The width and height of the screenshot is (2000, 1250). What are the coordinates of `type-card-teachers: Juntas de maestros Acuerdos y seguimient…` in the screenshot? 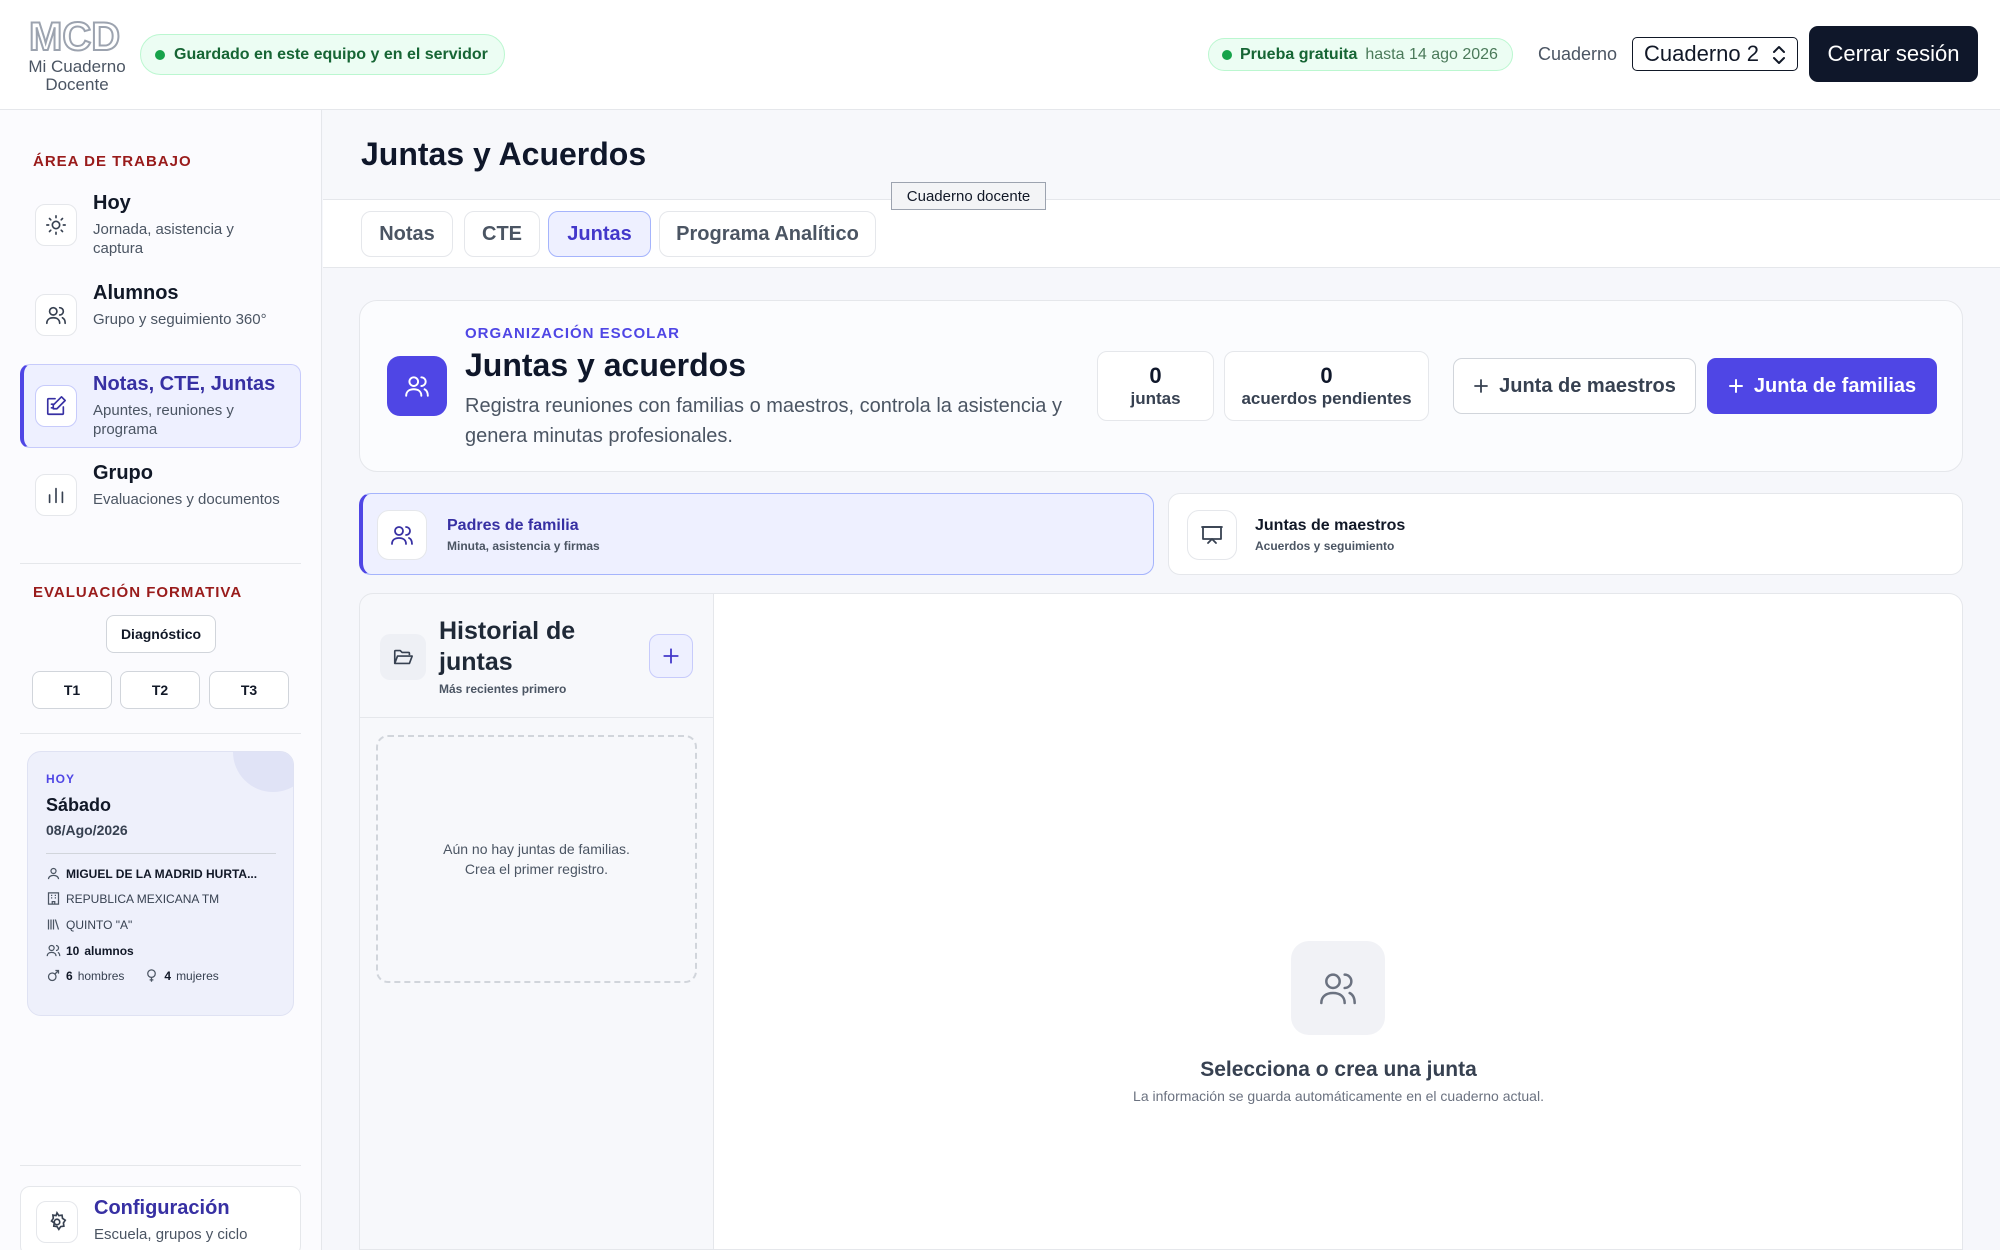 It's located at (1565, 534).